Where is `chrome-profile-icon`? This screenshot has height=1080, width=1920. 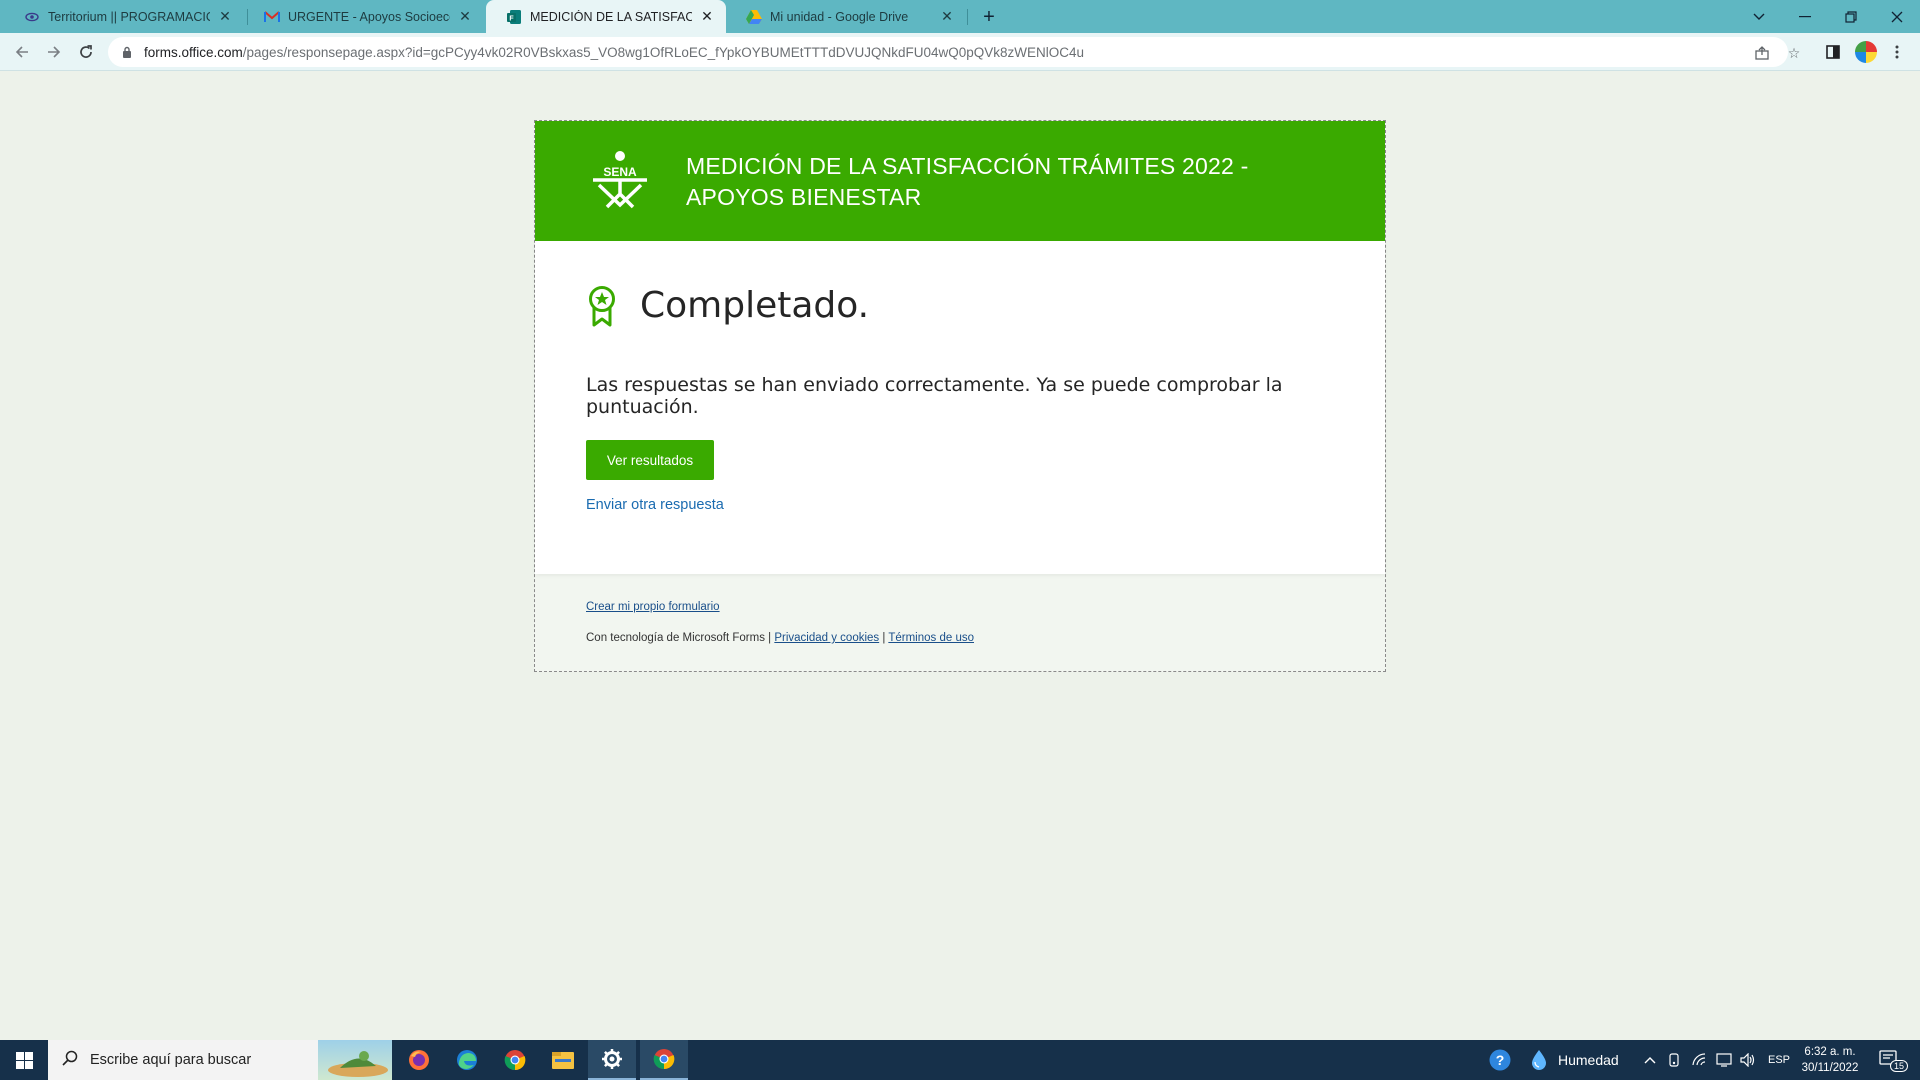
chrome-profile-icon is located at coordinates (664, 1059).